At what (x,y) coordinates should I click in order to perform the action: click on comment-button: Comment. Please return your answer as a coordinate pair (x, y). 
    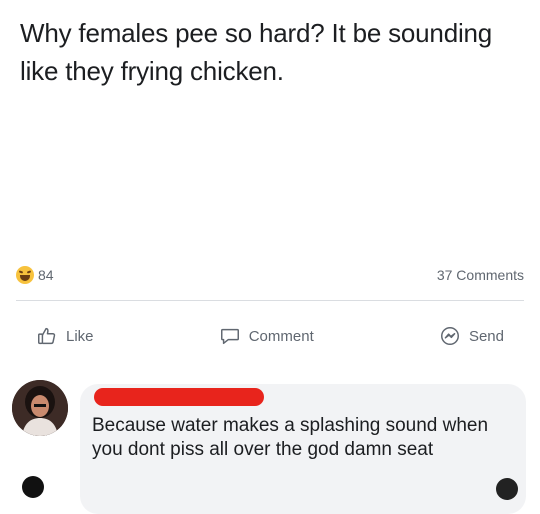
    Looking at the image, I should click on (266, 336).